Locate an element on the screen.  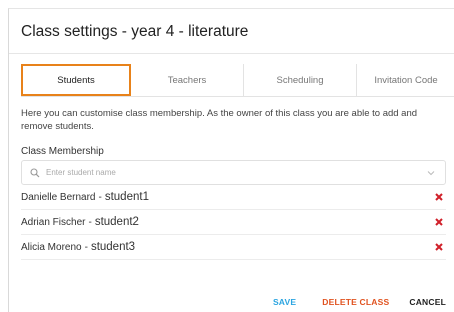
member-name: Adrian Fischer is located at coordinates (53, 222).